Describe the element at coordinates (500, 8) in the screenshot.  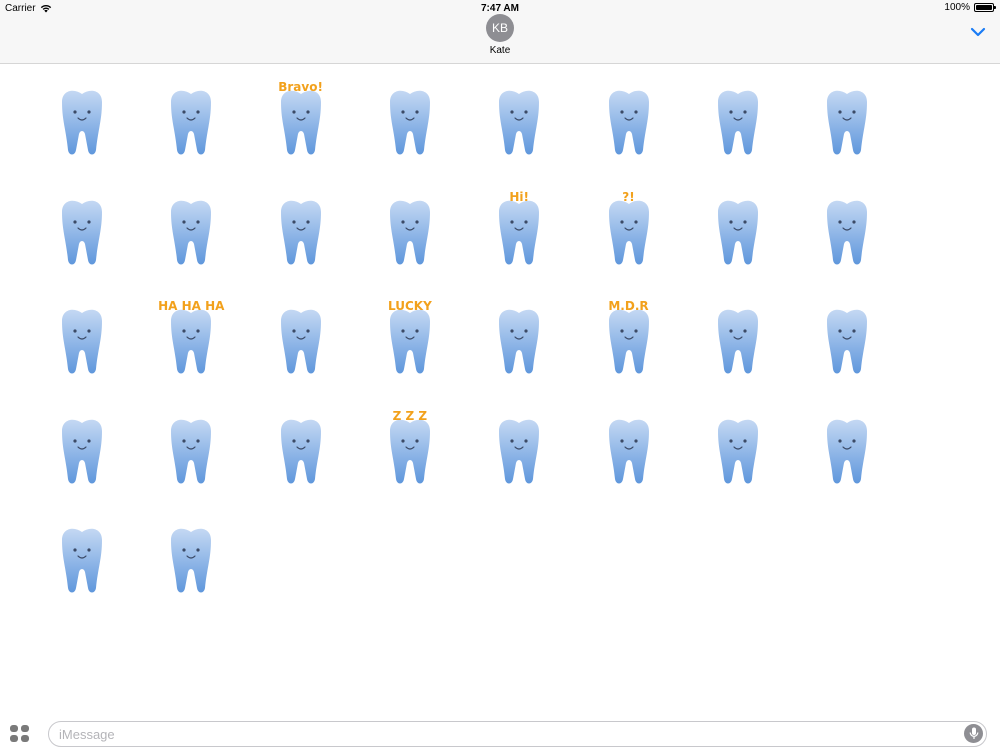
I see `clock: 7:47 AM` at that location.